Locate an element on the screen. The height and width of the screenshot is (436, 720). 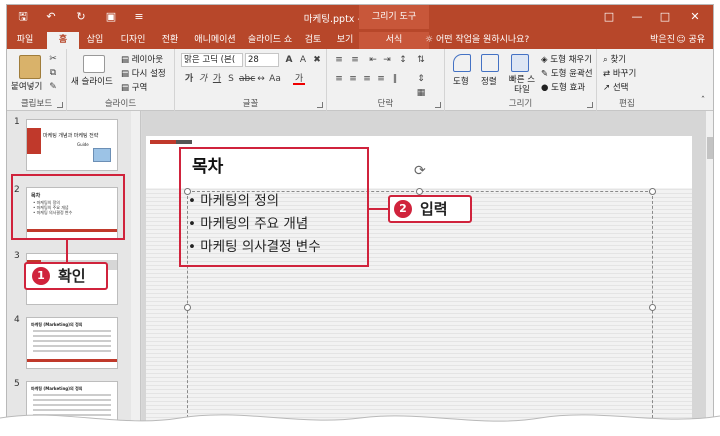
cut-icon: ✂ is located at coordinates (53, 59).